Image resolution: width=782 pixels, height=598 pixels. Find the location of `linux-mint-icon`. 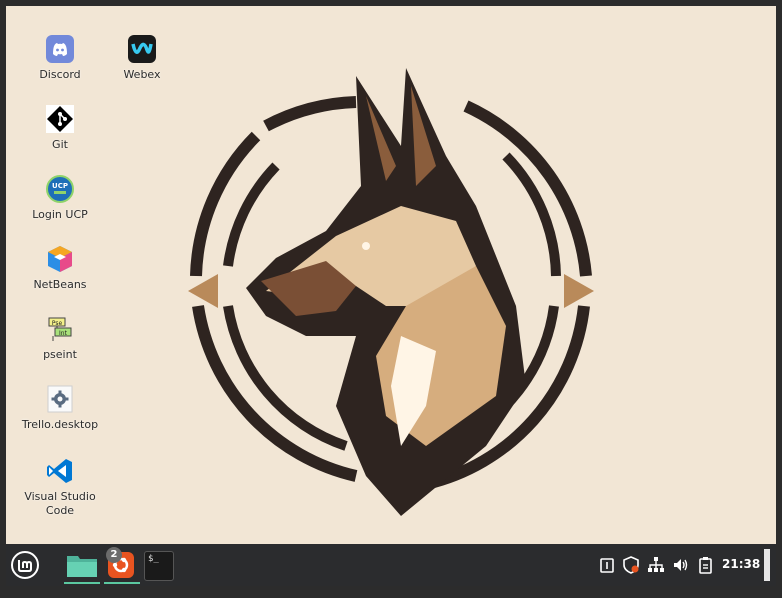

linux-mint-icon is located at coordinates (25, 565).